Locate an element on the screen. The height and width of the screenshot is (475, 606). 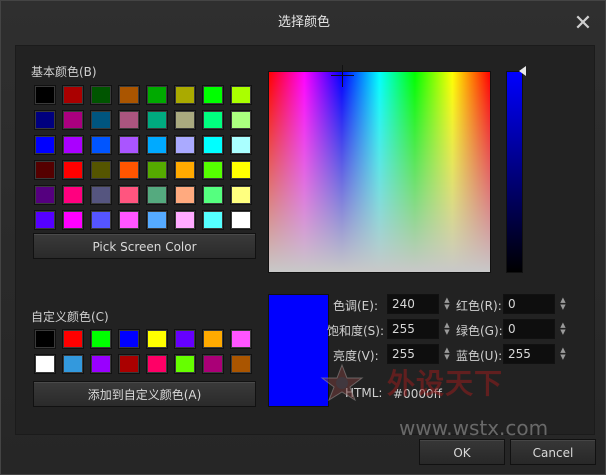
basic-colors-grid is located at coordinates (143, 157).